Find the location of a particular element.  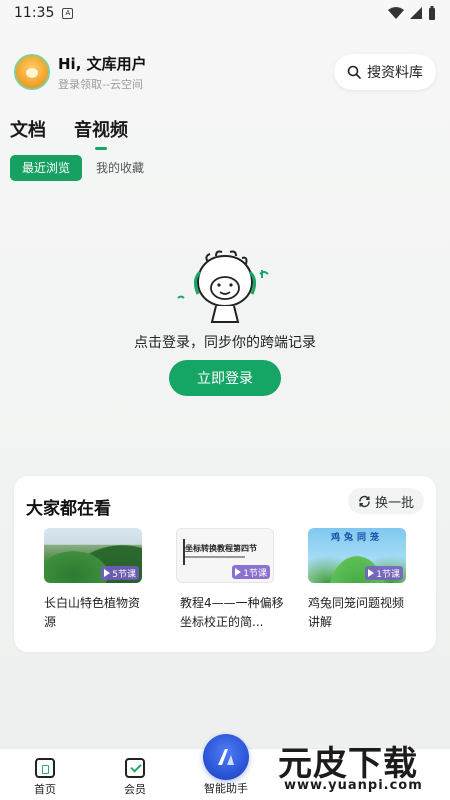

assistant-icon is located at coordinates (226, 757).